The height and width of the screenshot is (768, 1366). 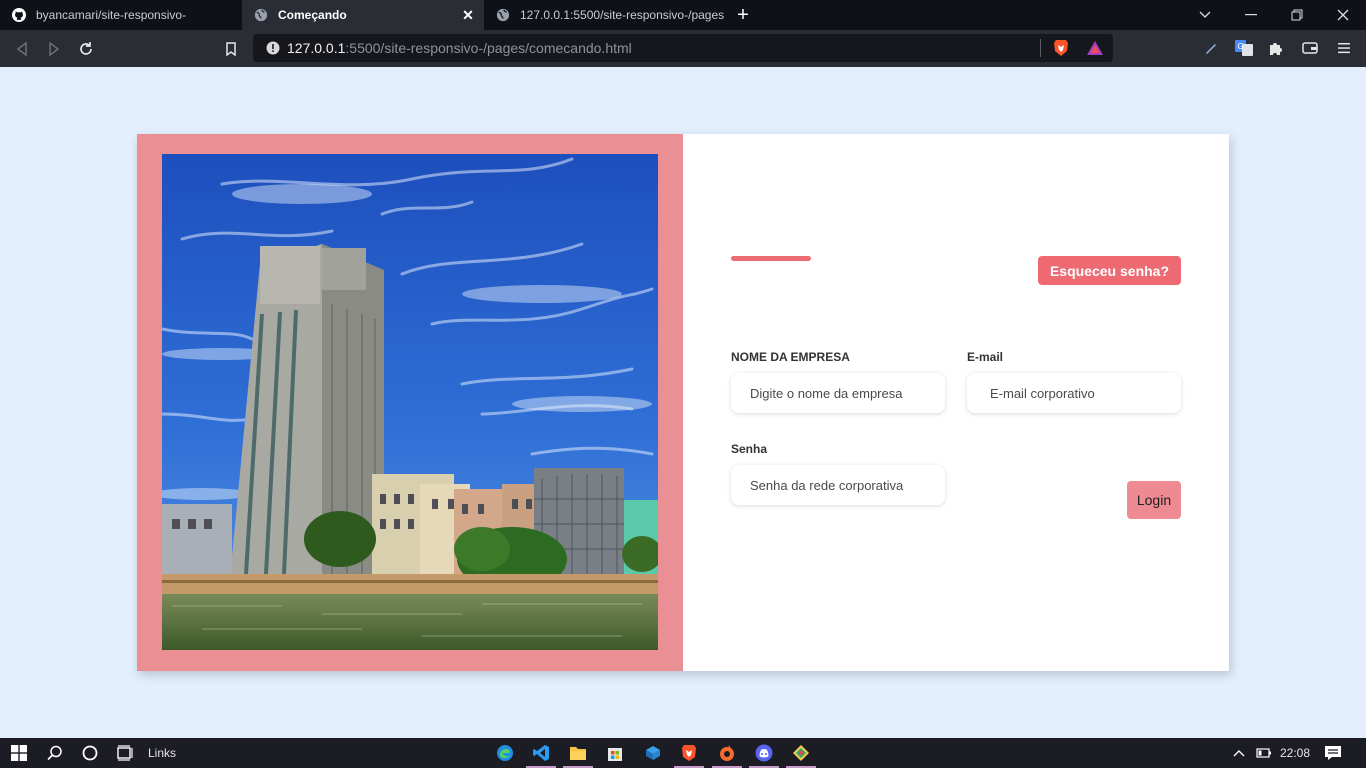 What do you see at coordinates (162, 753) in the screenshot?
I see `links-toolbar-label: Links` at bounding box center [162, 753].